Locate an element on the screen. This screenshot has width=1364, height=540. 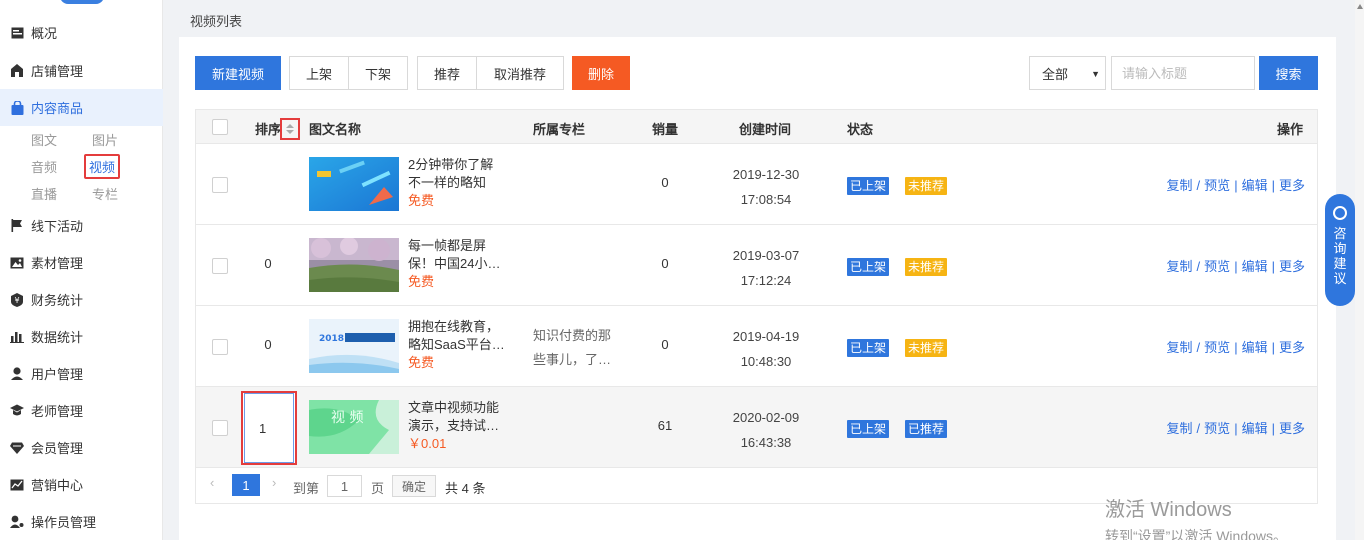
sidebar-item-offline: 线下活动 is located at coordinates (81, 225).